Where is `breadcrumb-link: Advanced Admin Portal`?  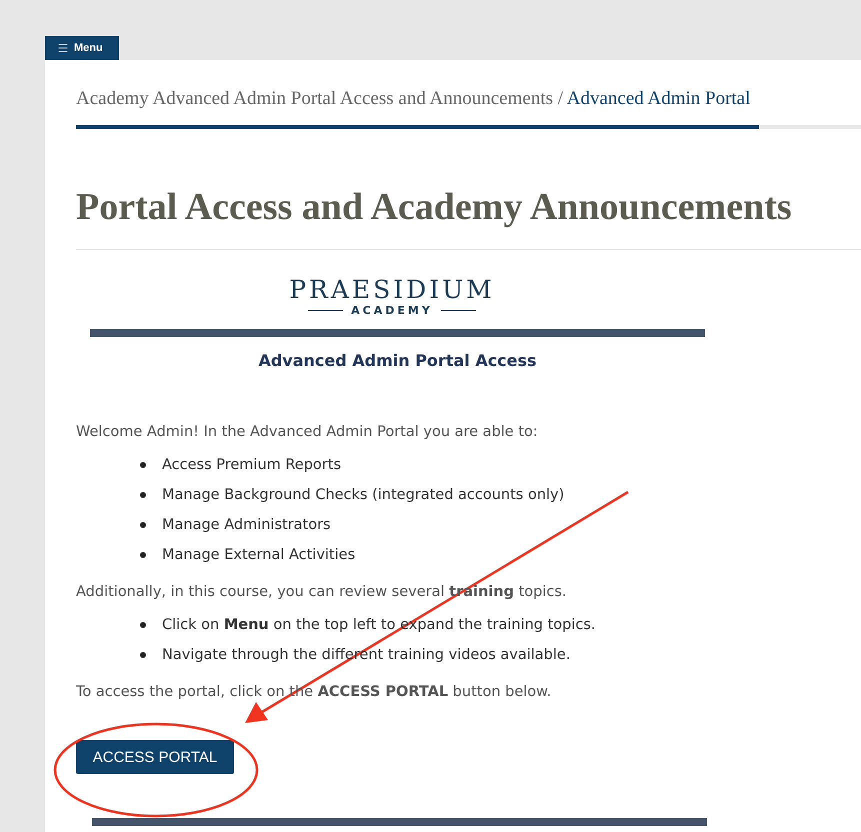
breadcrumb-link: Advanced Admin Portal is located at coordinates (658, 98).